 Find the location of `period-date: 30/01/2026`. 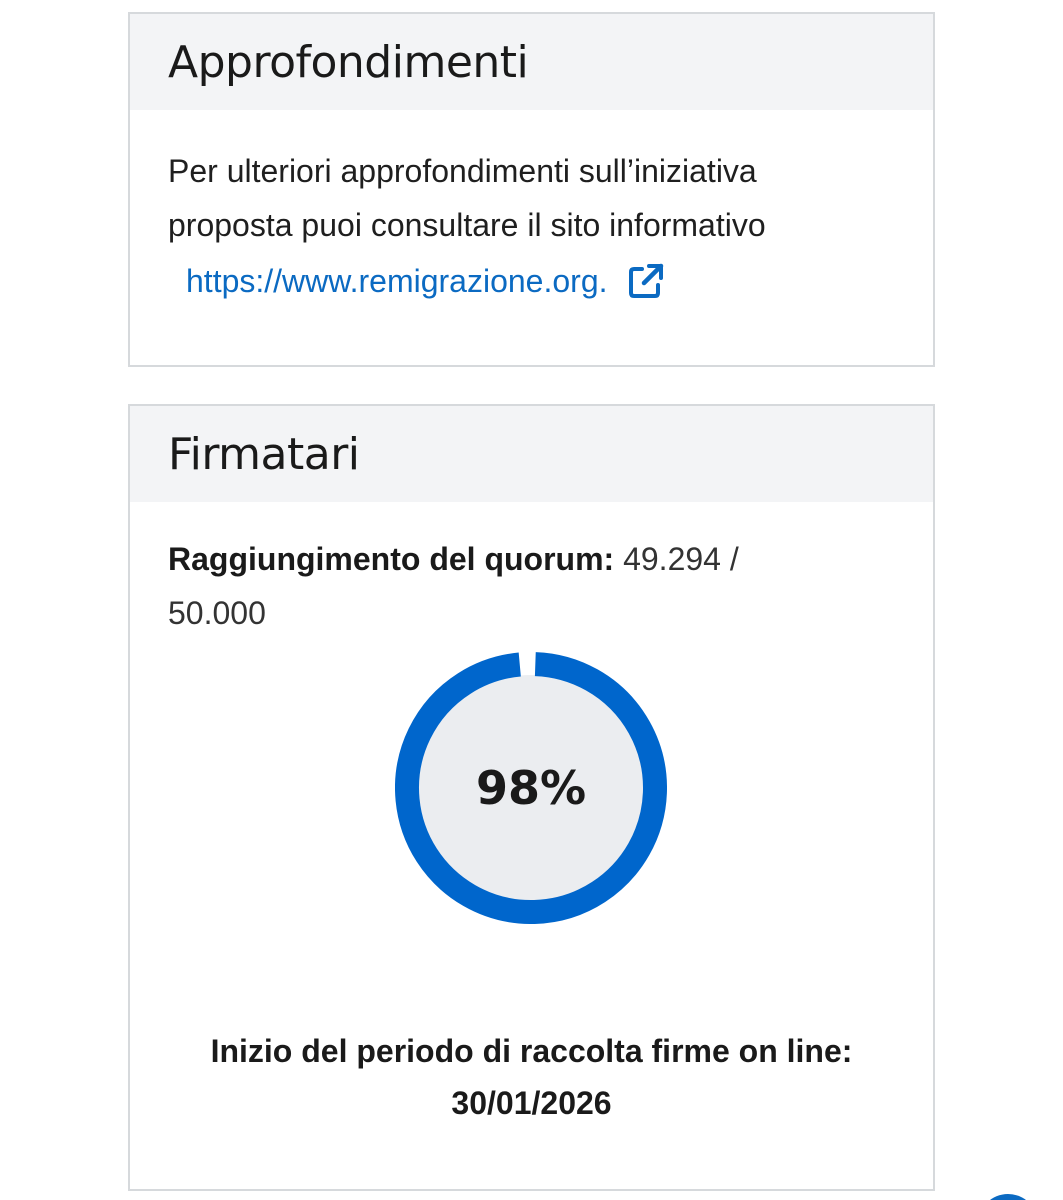

period-date: 30/01/2026 is located at coordinates (531, 1103).